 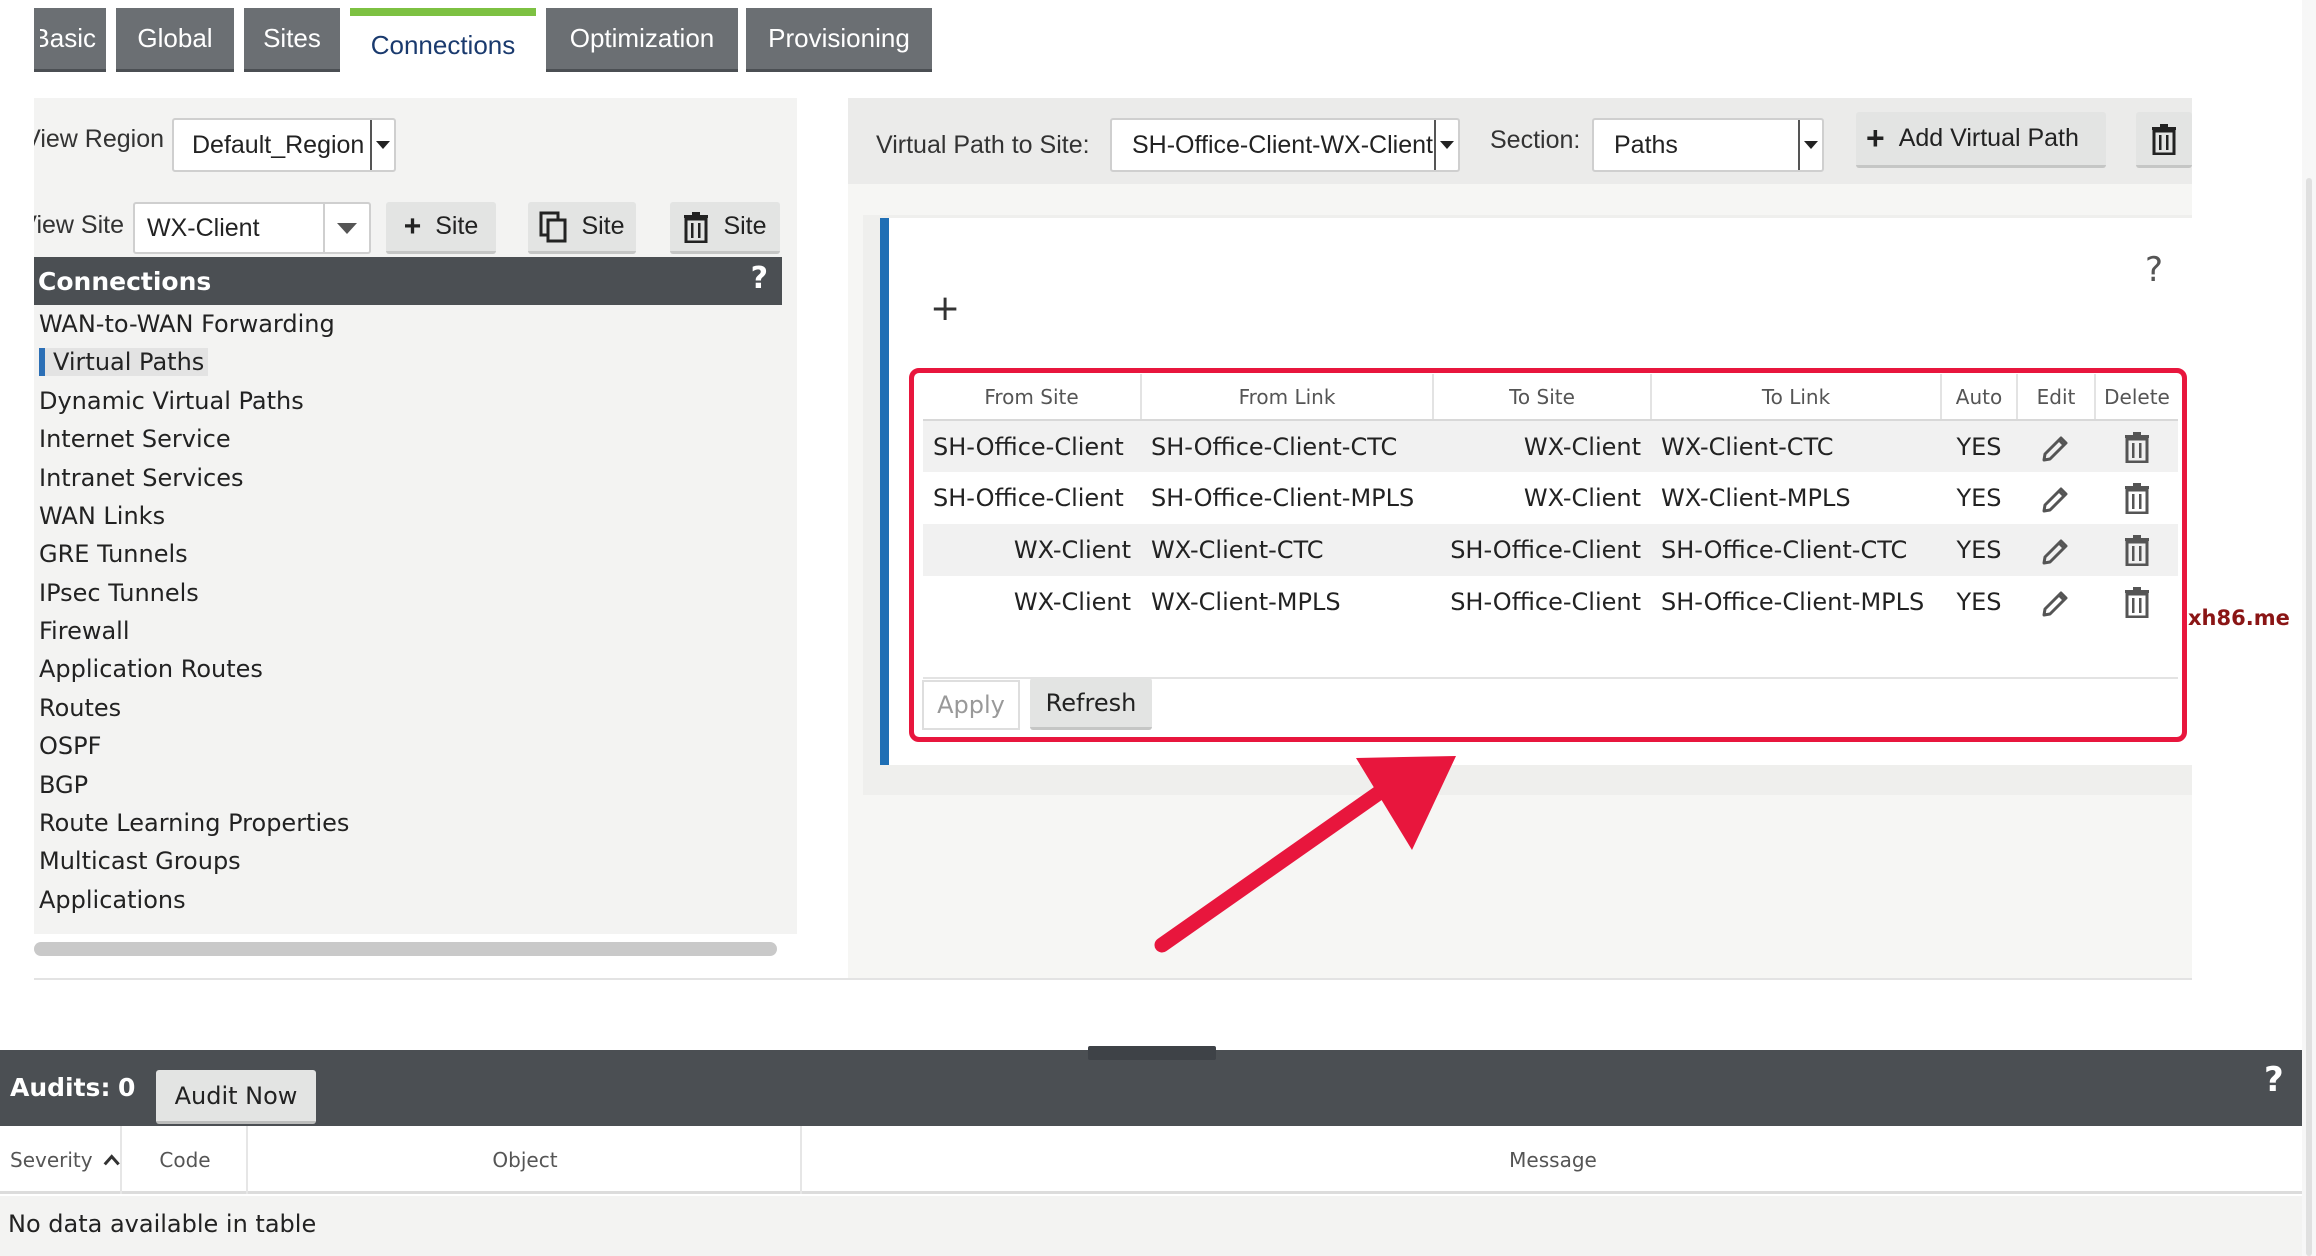 What do you see at coordinates (151, 669) in the screenshot?
I see `nav-application-routes: Application Routes` at bounding box center [151, 669].